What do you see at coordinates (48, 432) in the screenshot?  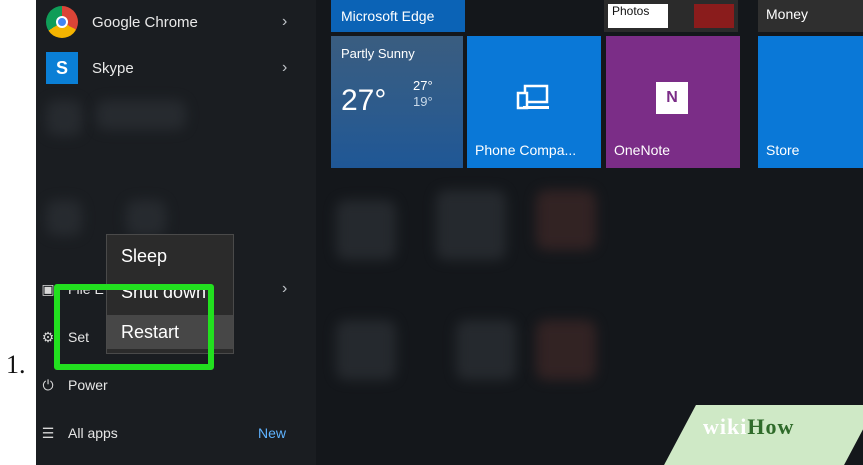 I see `all-apps-icon: ☰` at bounding box center [48, 432].